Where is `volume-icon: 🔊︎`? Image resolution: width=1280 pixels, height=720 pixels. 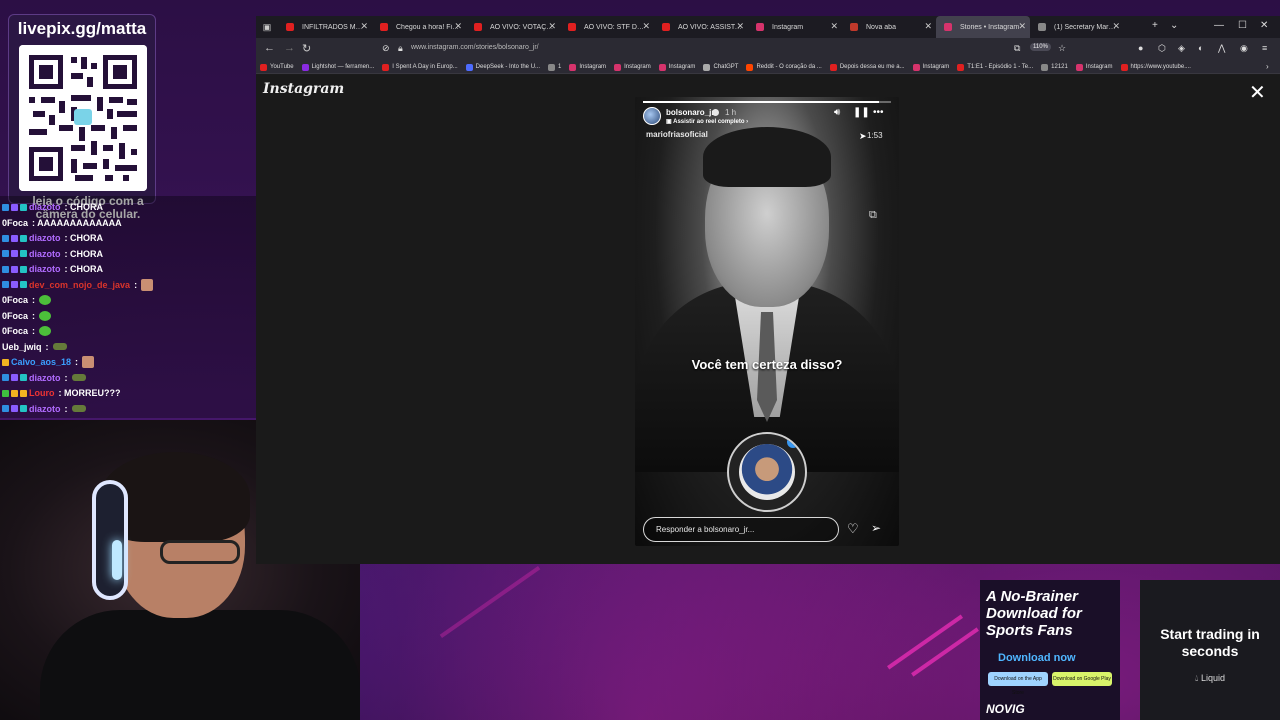 volume-icon: 🔊︎ is located at coordinates (837, 112).